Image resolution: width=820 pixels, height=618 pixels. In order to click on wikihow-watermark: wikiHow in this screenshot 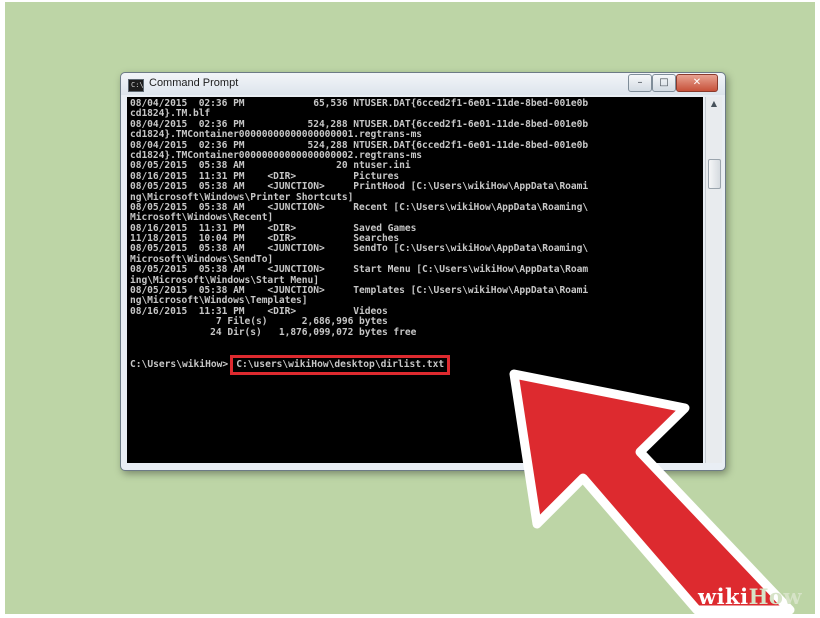, I will do `click(750, 596)`.